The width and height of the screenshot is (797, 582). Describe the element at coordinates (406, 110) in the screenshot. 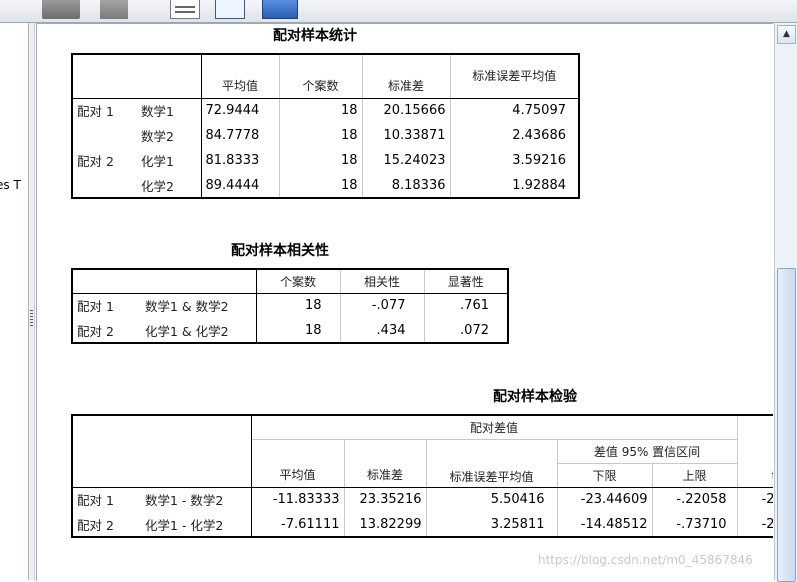

I see `cell-sd: 20.15666` at that location.